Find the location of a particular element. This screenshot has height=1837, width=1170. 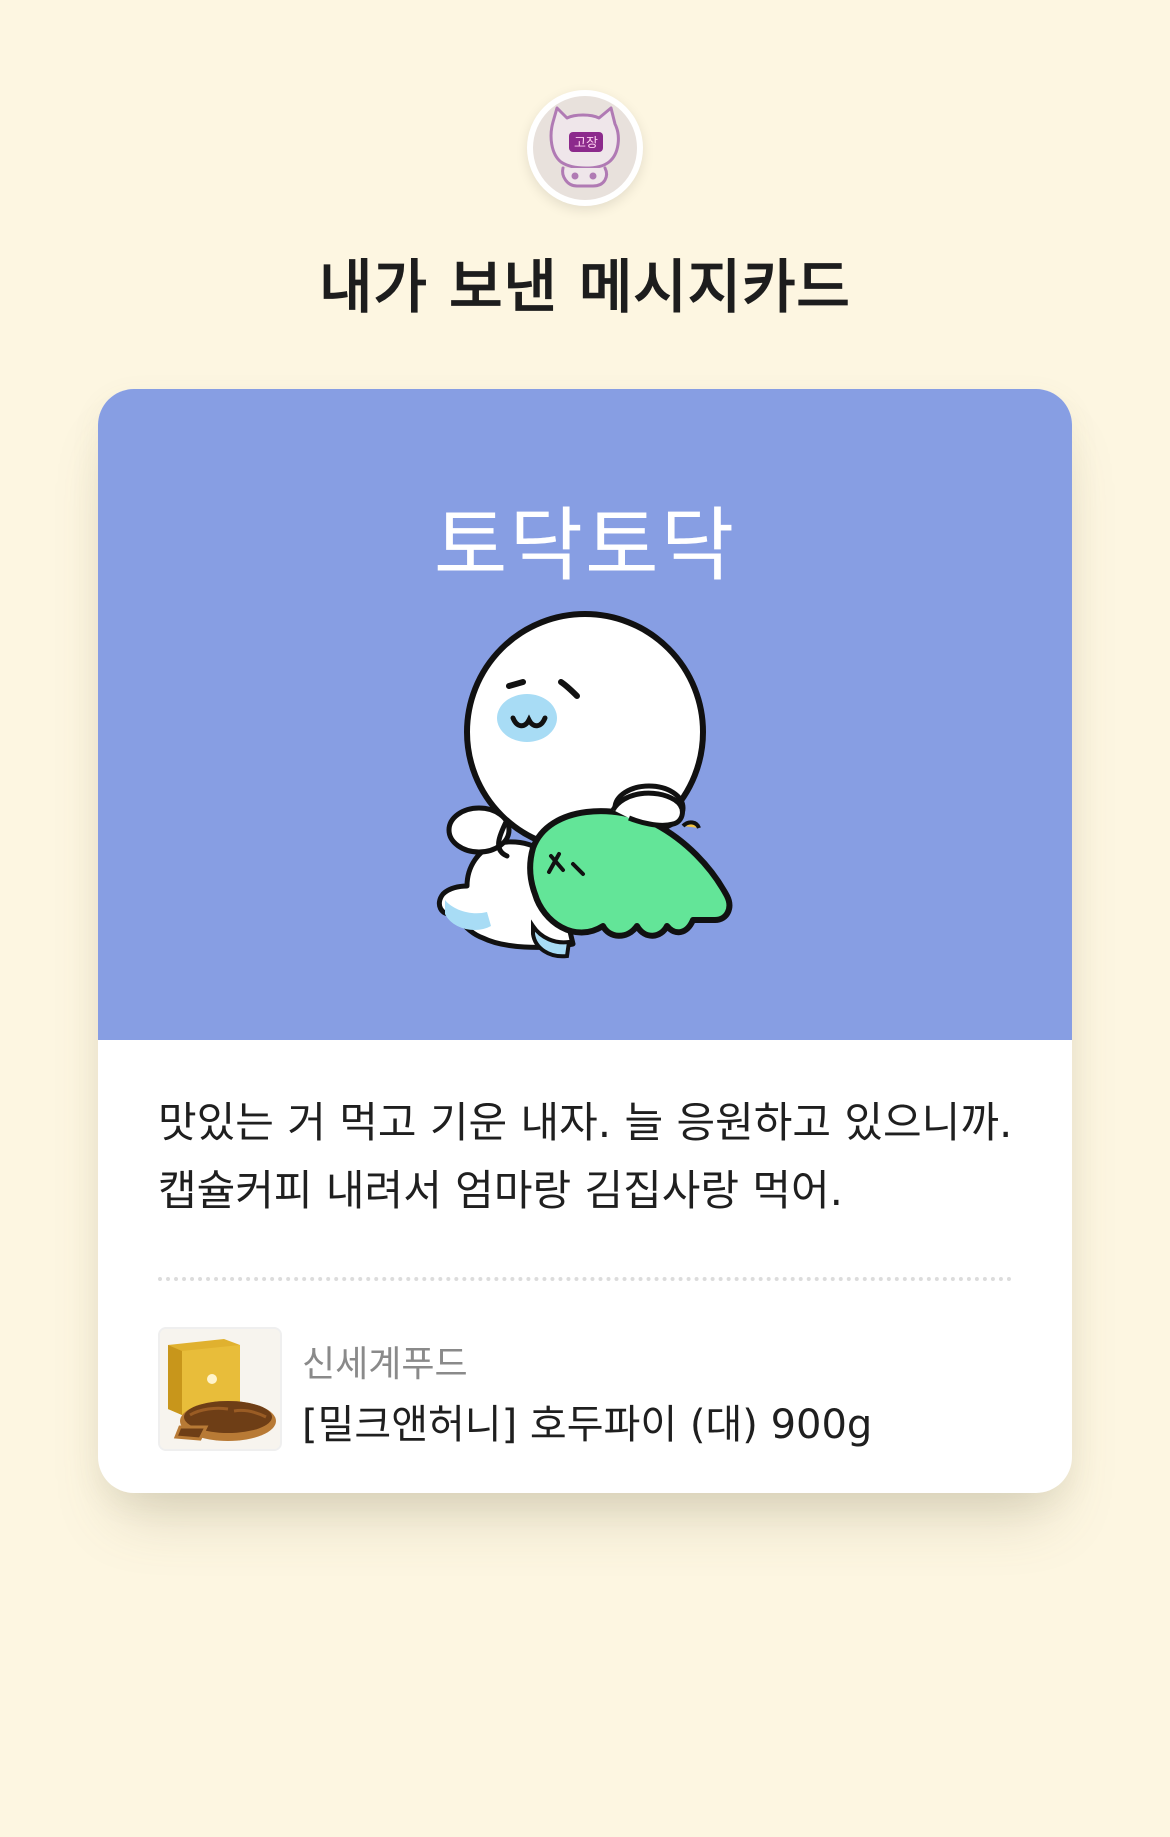

profile-avatar: 고장 is located at coordinates (585, 148).